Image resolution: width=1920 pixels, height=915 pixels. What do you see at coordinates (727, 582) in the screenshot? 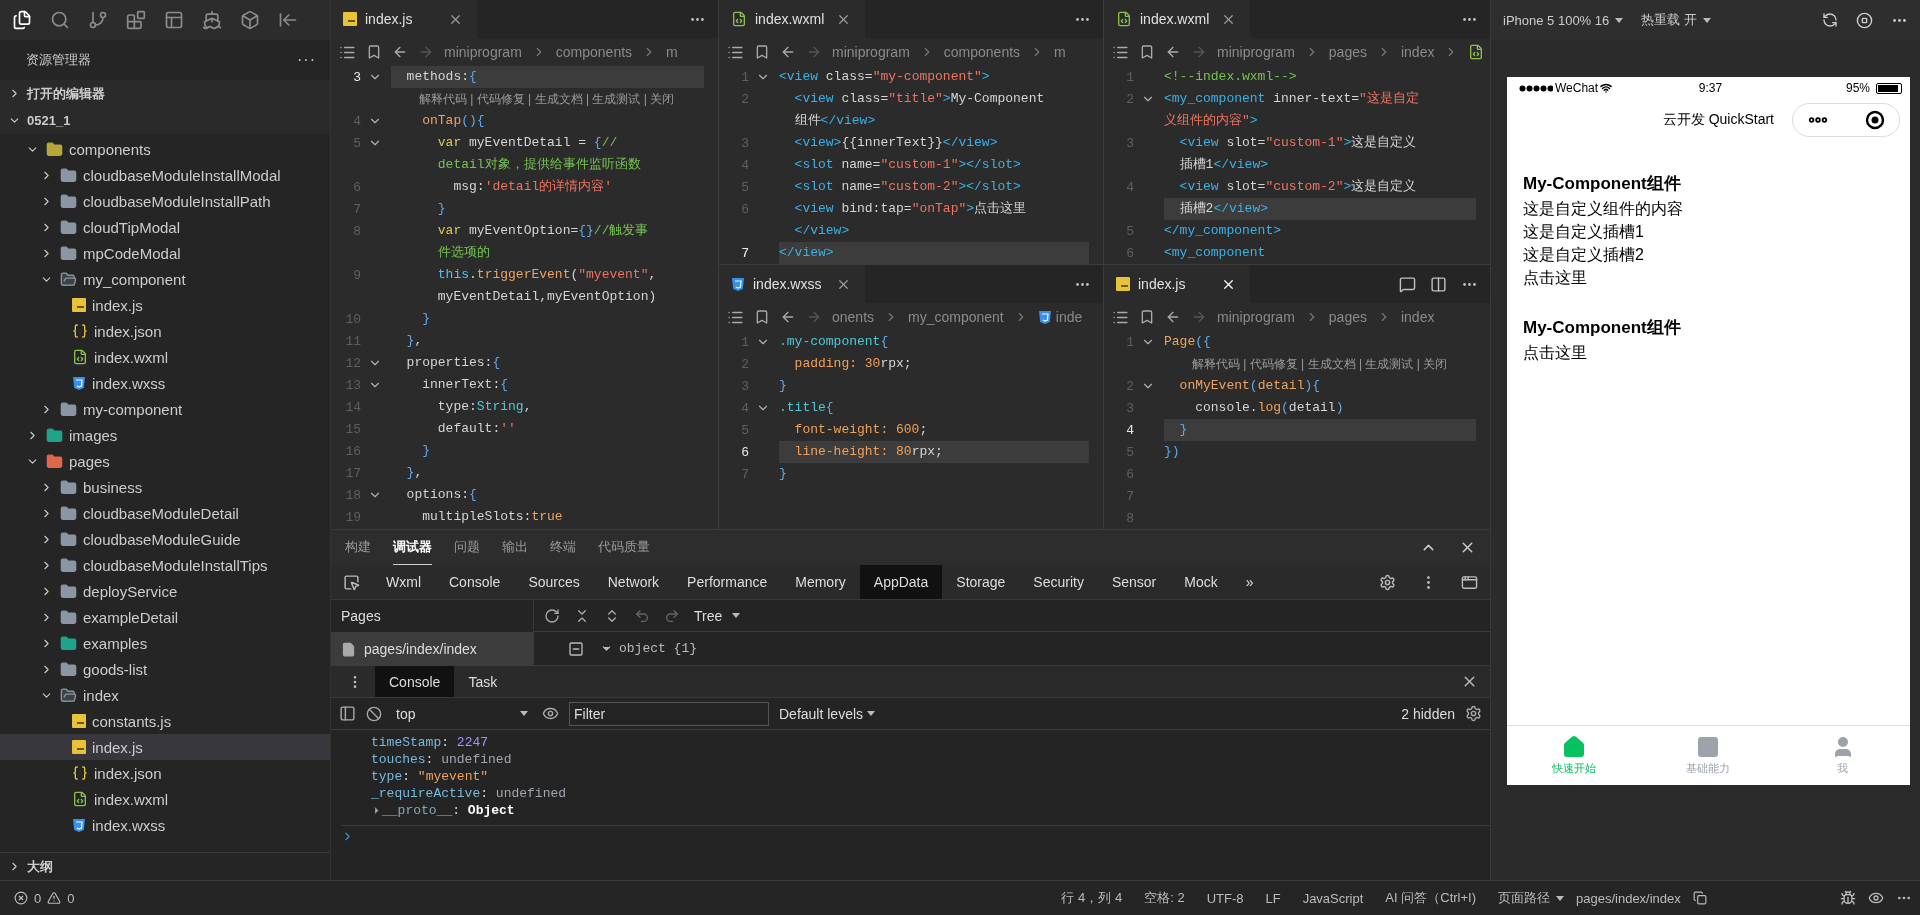
I see `devtools-tab: Performance` at bounding box center [727, 582].